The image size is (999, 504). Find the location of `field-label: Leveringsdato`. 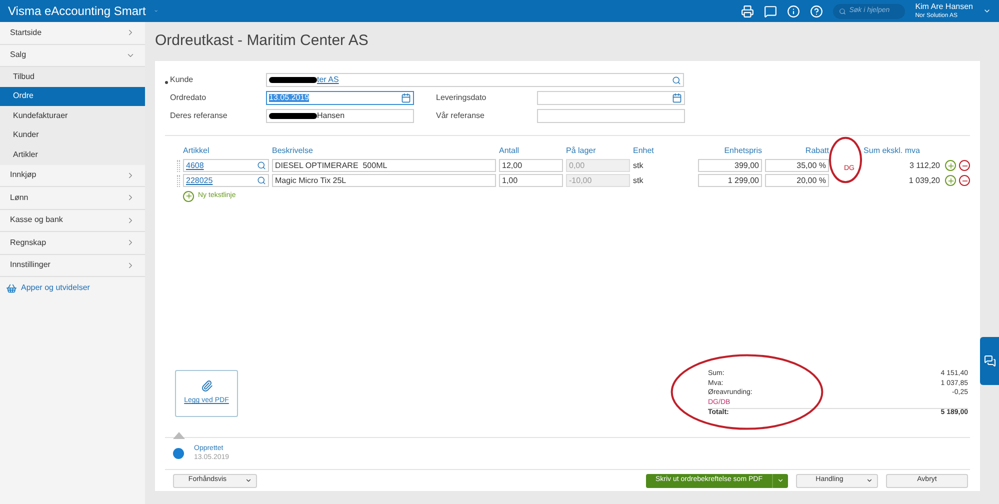

field-label: Leveringsdato is located at coordinates (462, 98).